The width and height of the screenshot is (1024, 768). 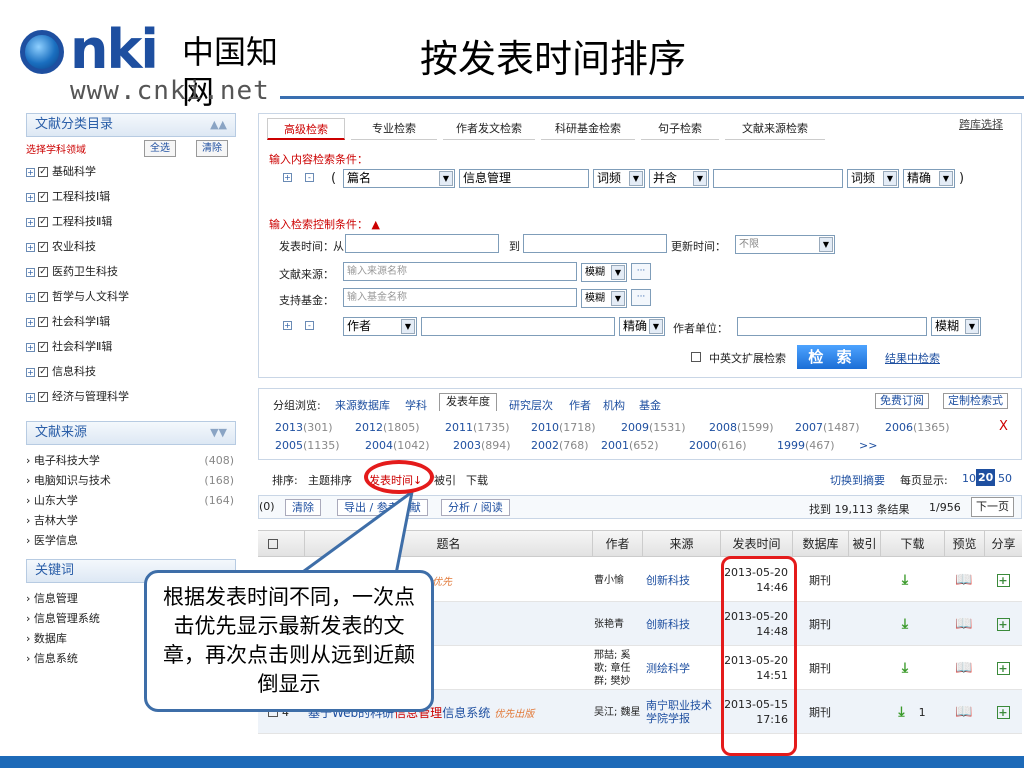 What do you see at coordinates (376, 224) in the screenshot?
I see `collapse-triangle-icon: ▲` at bounding box center [376, 224].